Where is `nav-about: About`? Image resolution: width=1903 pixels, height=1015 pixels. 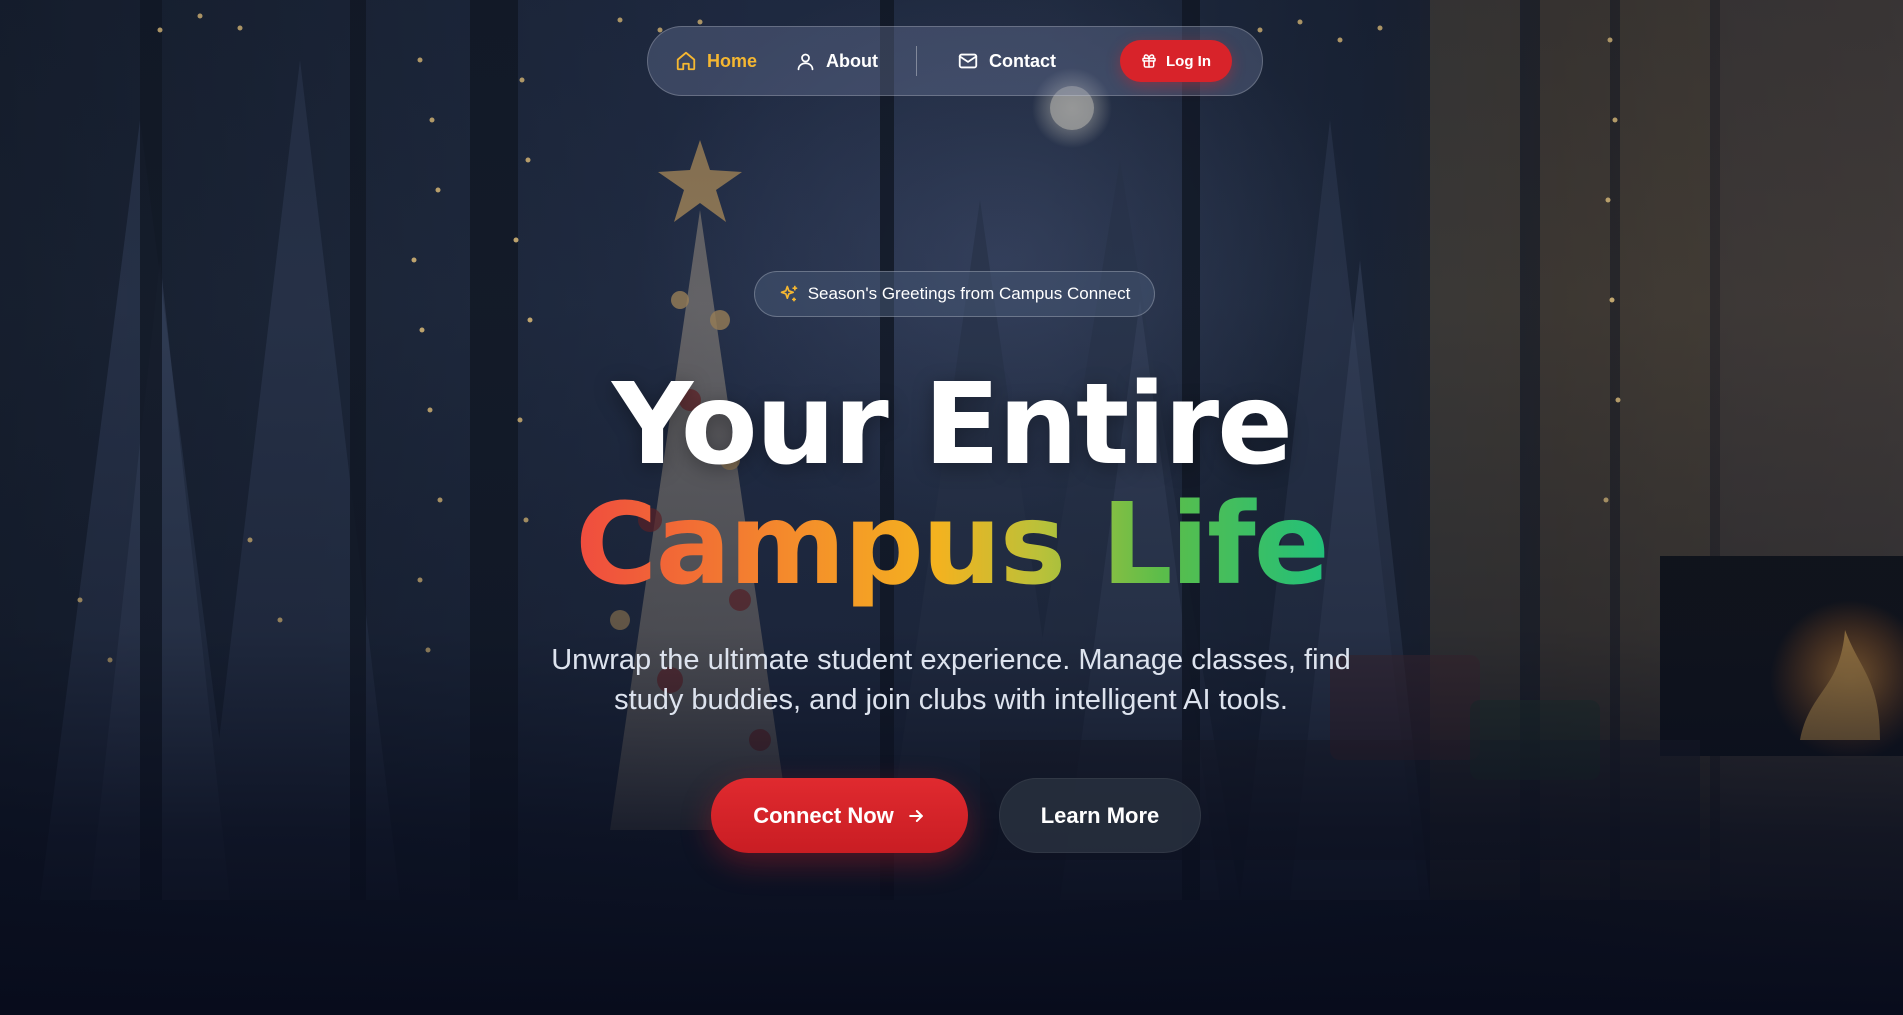
nav-about: About is located at coordinates (836, 61).